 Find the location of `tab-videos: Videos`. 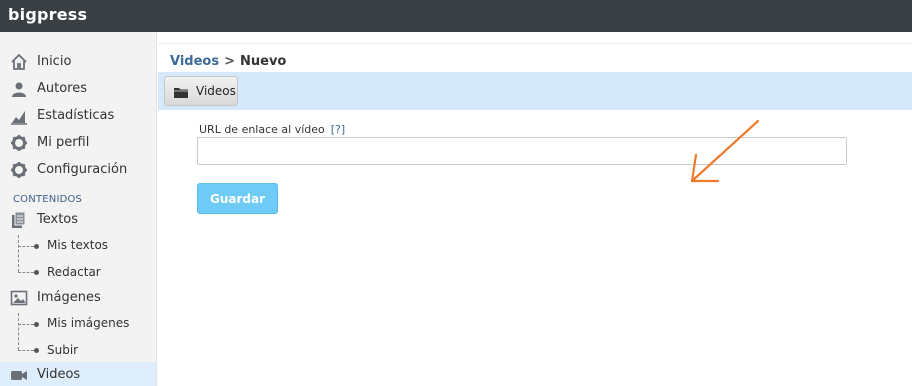

tab-videos: Videos is located at coordinates (201, 91).